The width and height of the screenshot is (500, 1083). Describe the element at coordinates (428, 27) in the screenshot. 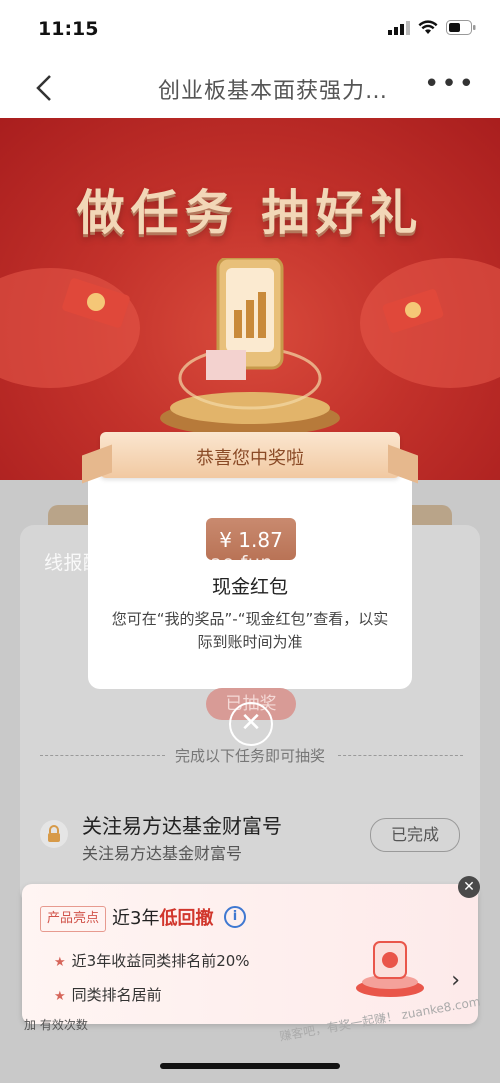

I see `wifi-icon` at that location.